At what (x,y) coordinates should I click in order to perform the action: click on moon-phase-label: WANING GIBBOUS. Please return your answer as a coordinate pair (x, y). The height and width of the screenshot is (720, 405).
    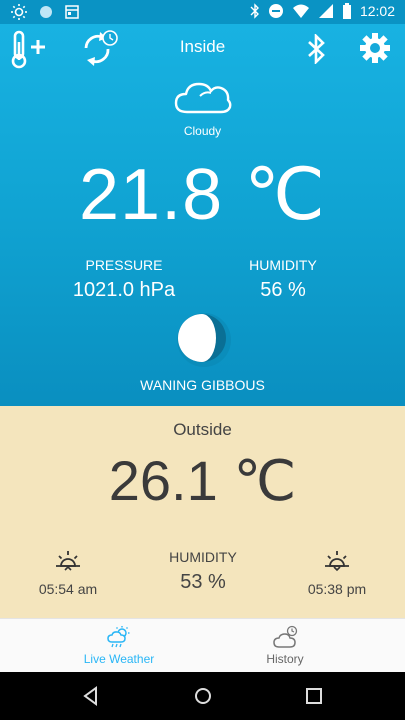
    Looking at the image, I should click on (202, 385).